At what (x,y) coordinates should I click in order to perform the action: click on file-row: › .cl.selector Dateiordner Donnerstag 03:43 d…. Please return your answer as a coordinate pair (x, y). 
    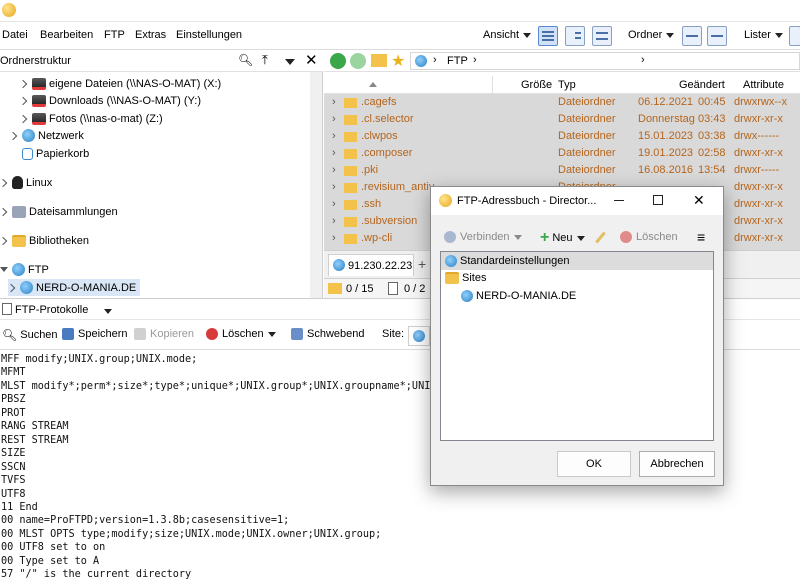
    Looking at the image, I should click on (562, 119).